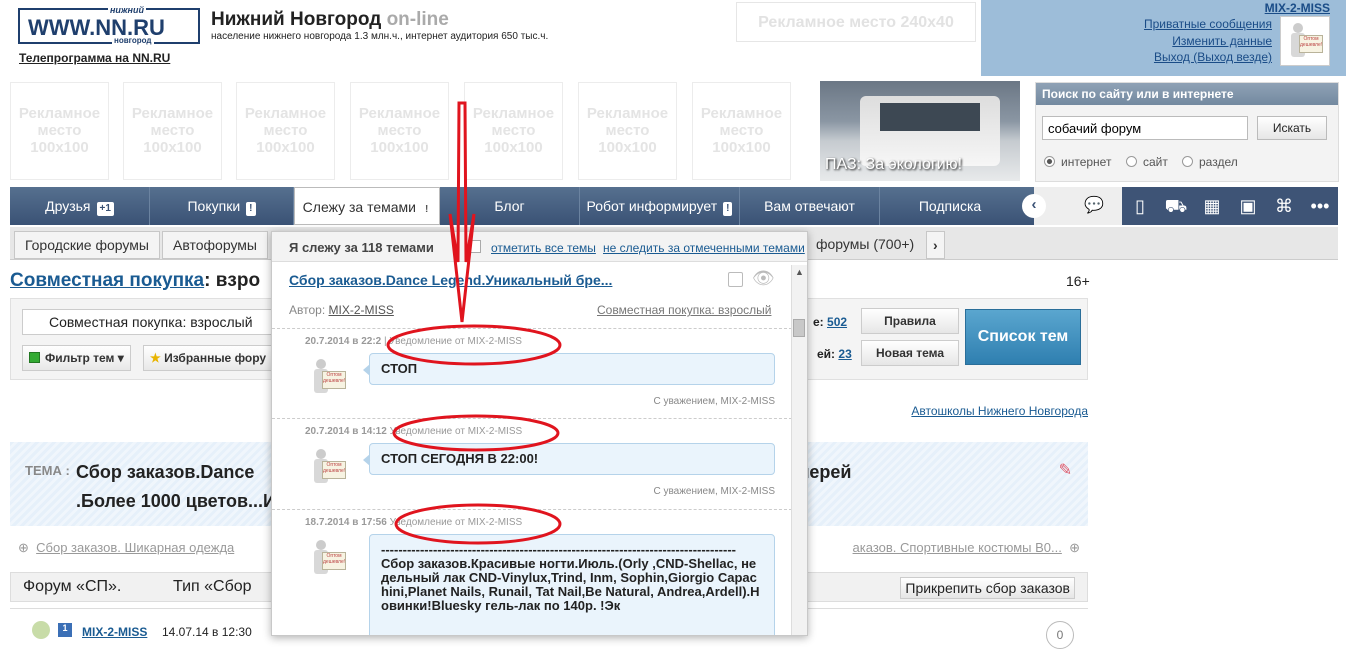 This screenshot has height=649, width=1346. What do you see at coordinates (76, 358) in the screenshot?
I see `filter-topics-button: Фильтр тем ▾` at bounding box center [76, 358].